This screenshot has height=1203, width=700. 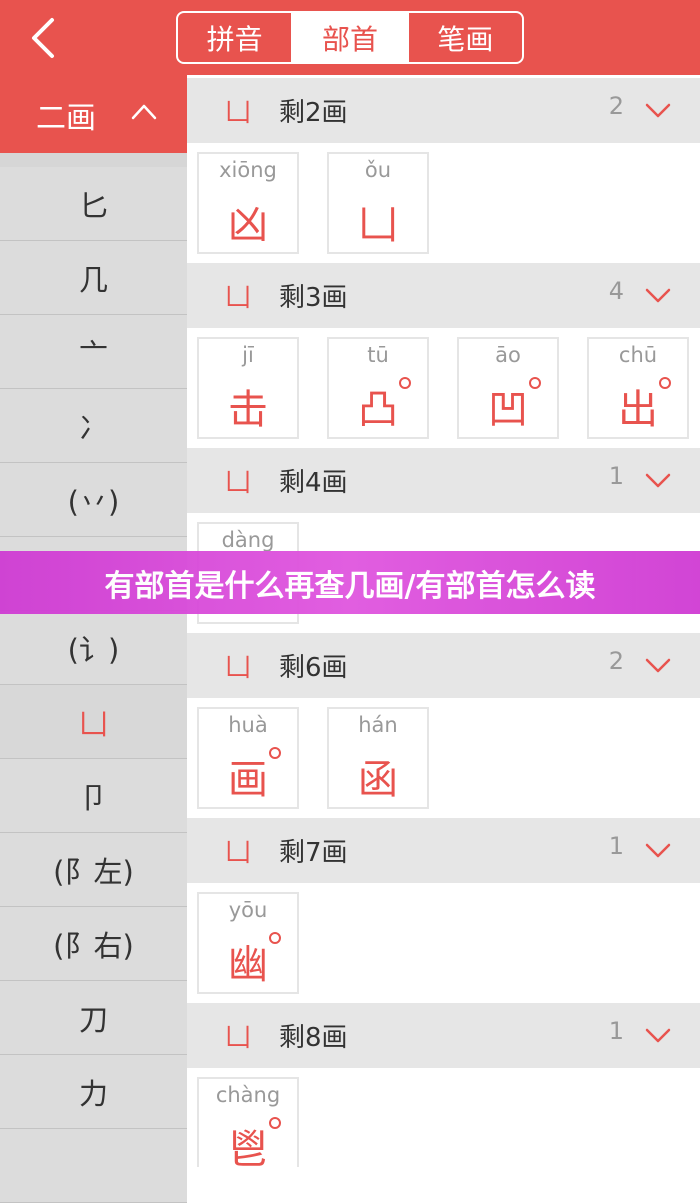 I want to click on banner-text: 有部首是什么再查几画/有部首怎么读, so click(x=350, y=586).